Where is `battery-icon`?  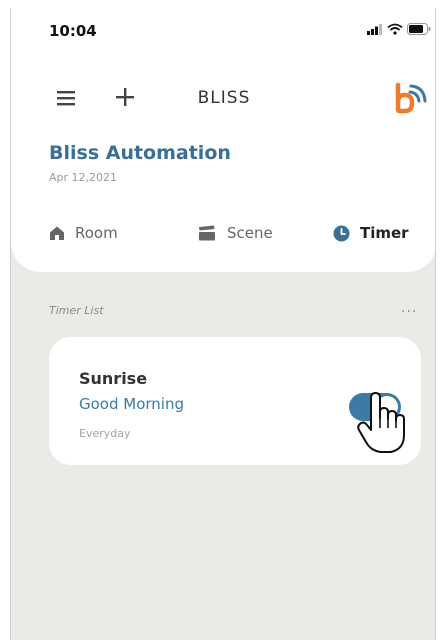 battery-icon is located at coordinates (419, 29).